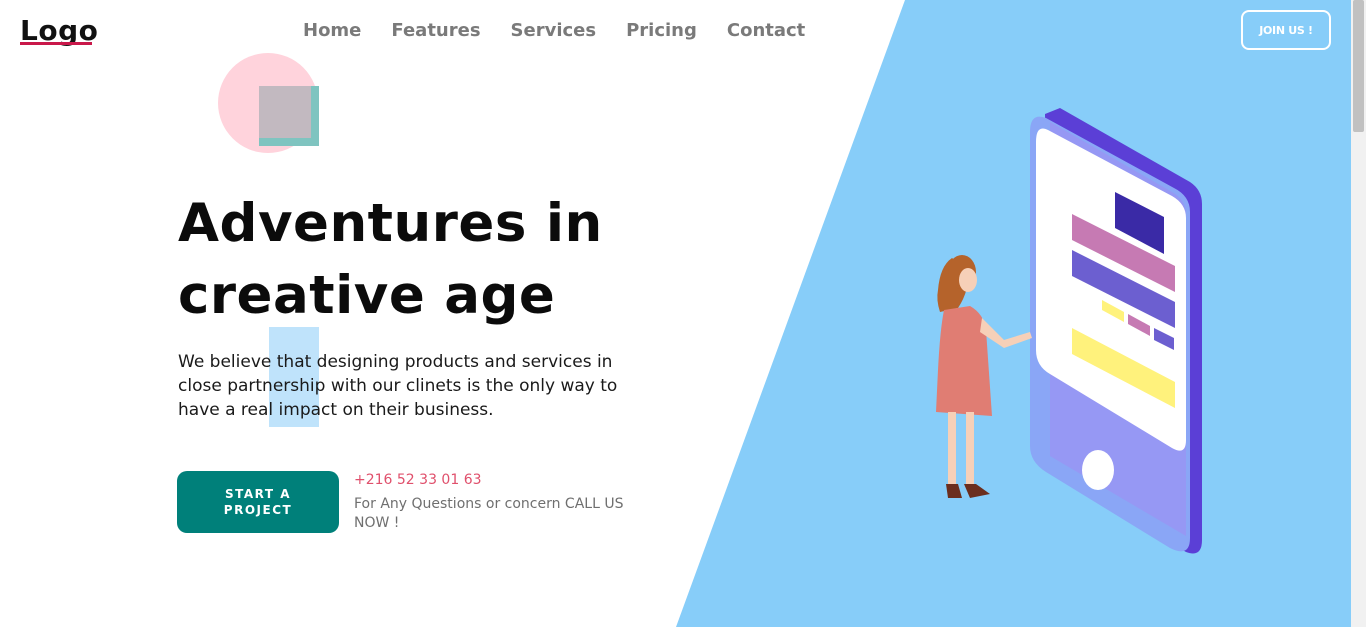 The image size is (1366, 627). Describe the element at coordinates (1358, 66) in the screenshot. I see `scrollbar-thumb` at that location.